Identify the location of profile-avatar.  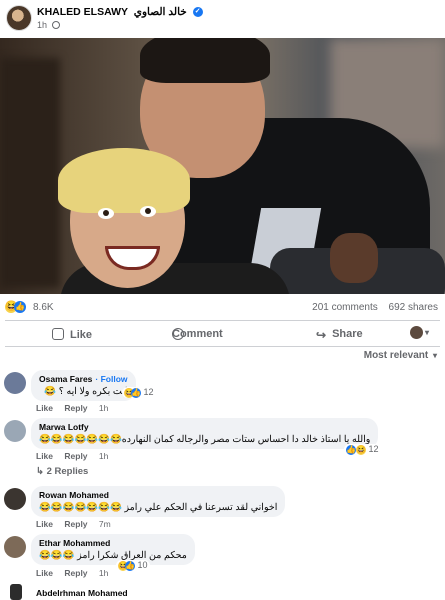
(416, 332).